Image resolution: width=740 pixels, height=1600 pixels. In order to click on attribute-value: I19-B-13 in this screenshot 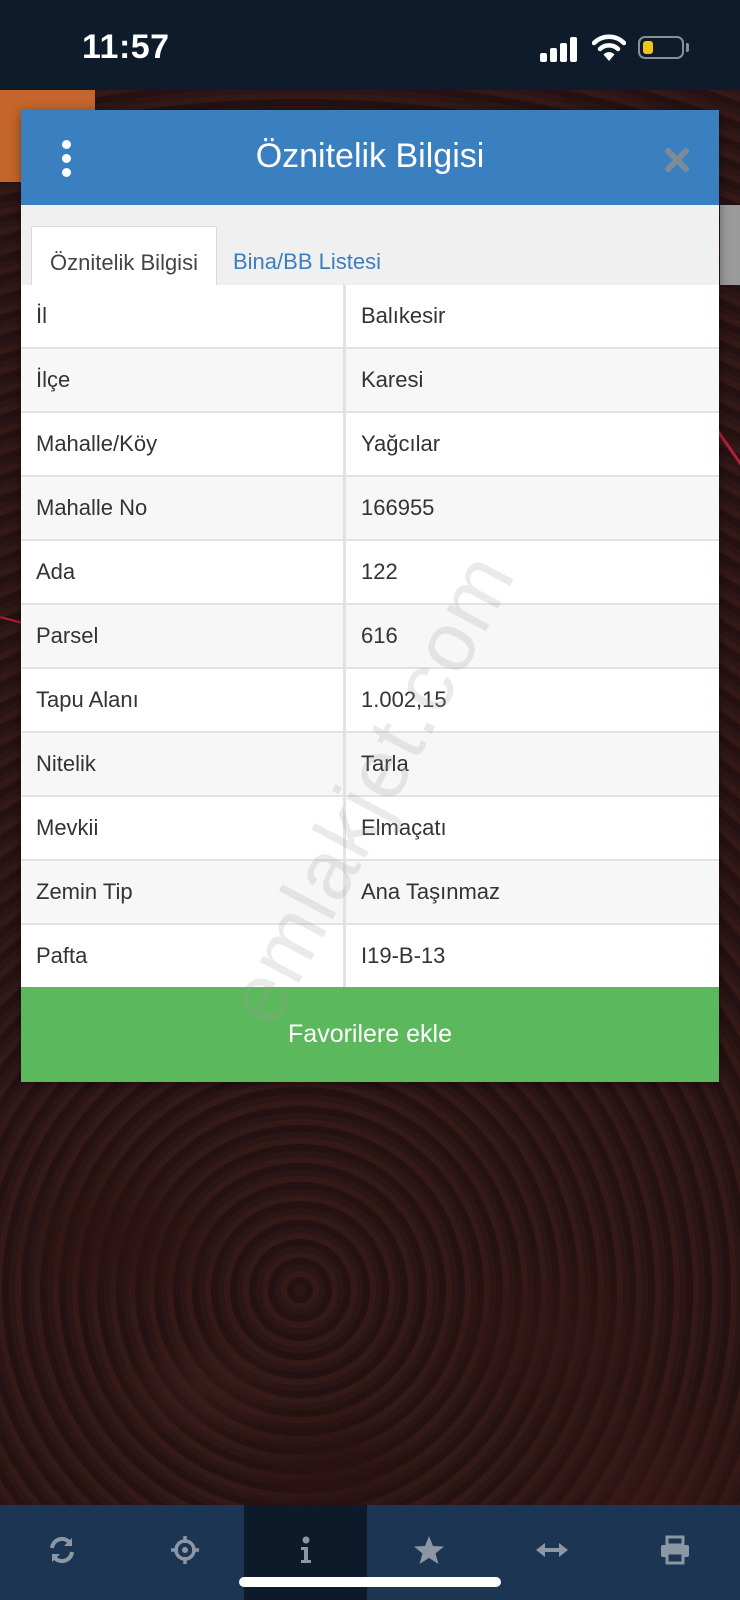, I will do `click(531, 956)`.